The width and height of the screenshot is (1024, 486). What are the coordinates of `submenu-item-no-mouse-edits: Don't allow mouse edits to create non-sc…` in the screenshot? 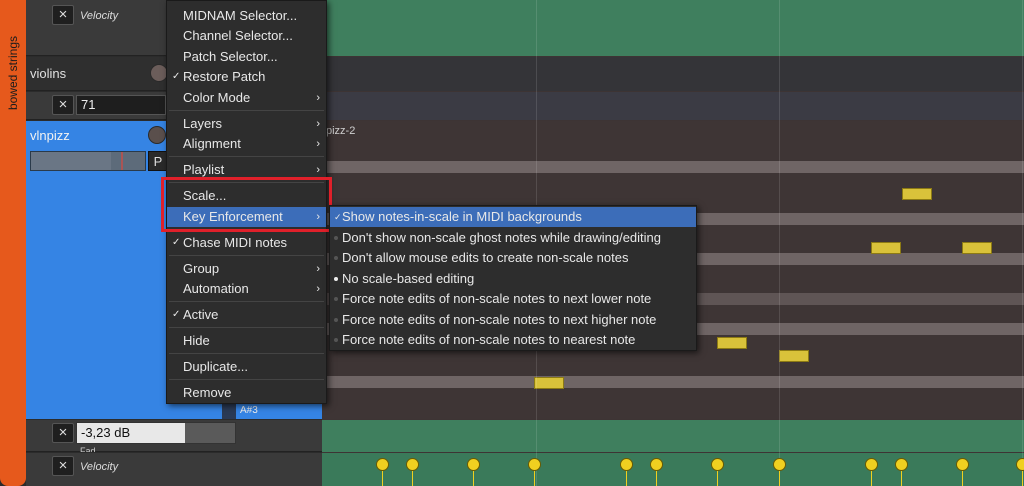 It's located at (513, 258).